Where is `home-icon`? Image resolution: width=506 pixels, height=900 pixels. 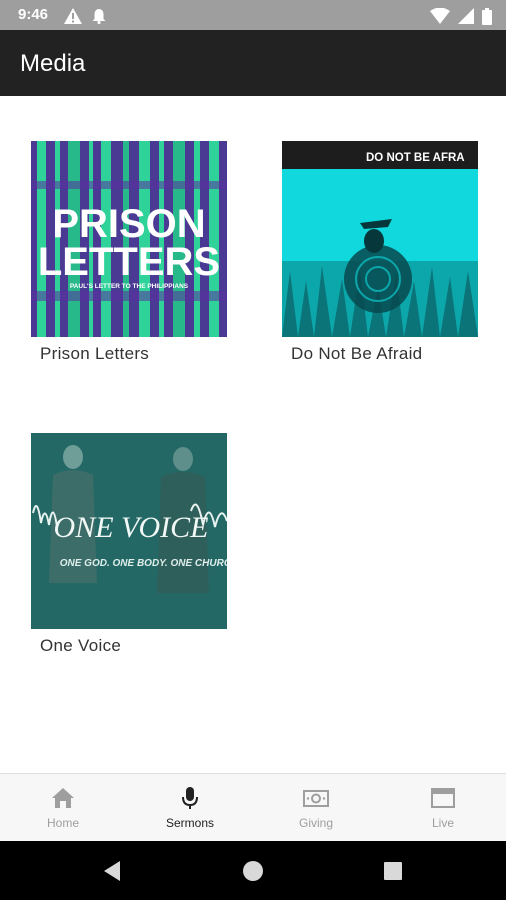 home-icon is located at coordinates (63, 798).